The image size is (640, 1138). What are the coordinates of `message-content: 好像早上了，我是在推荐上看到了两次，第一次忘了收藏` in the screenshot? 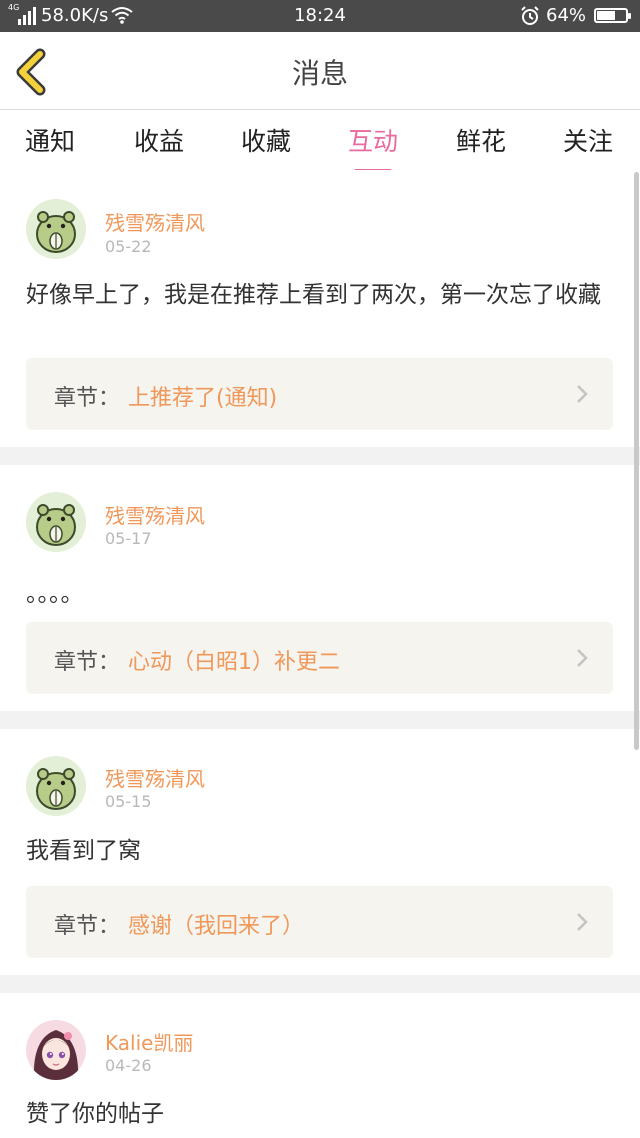 It's located at (313, 295).